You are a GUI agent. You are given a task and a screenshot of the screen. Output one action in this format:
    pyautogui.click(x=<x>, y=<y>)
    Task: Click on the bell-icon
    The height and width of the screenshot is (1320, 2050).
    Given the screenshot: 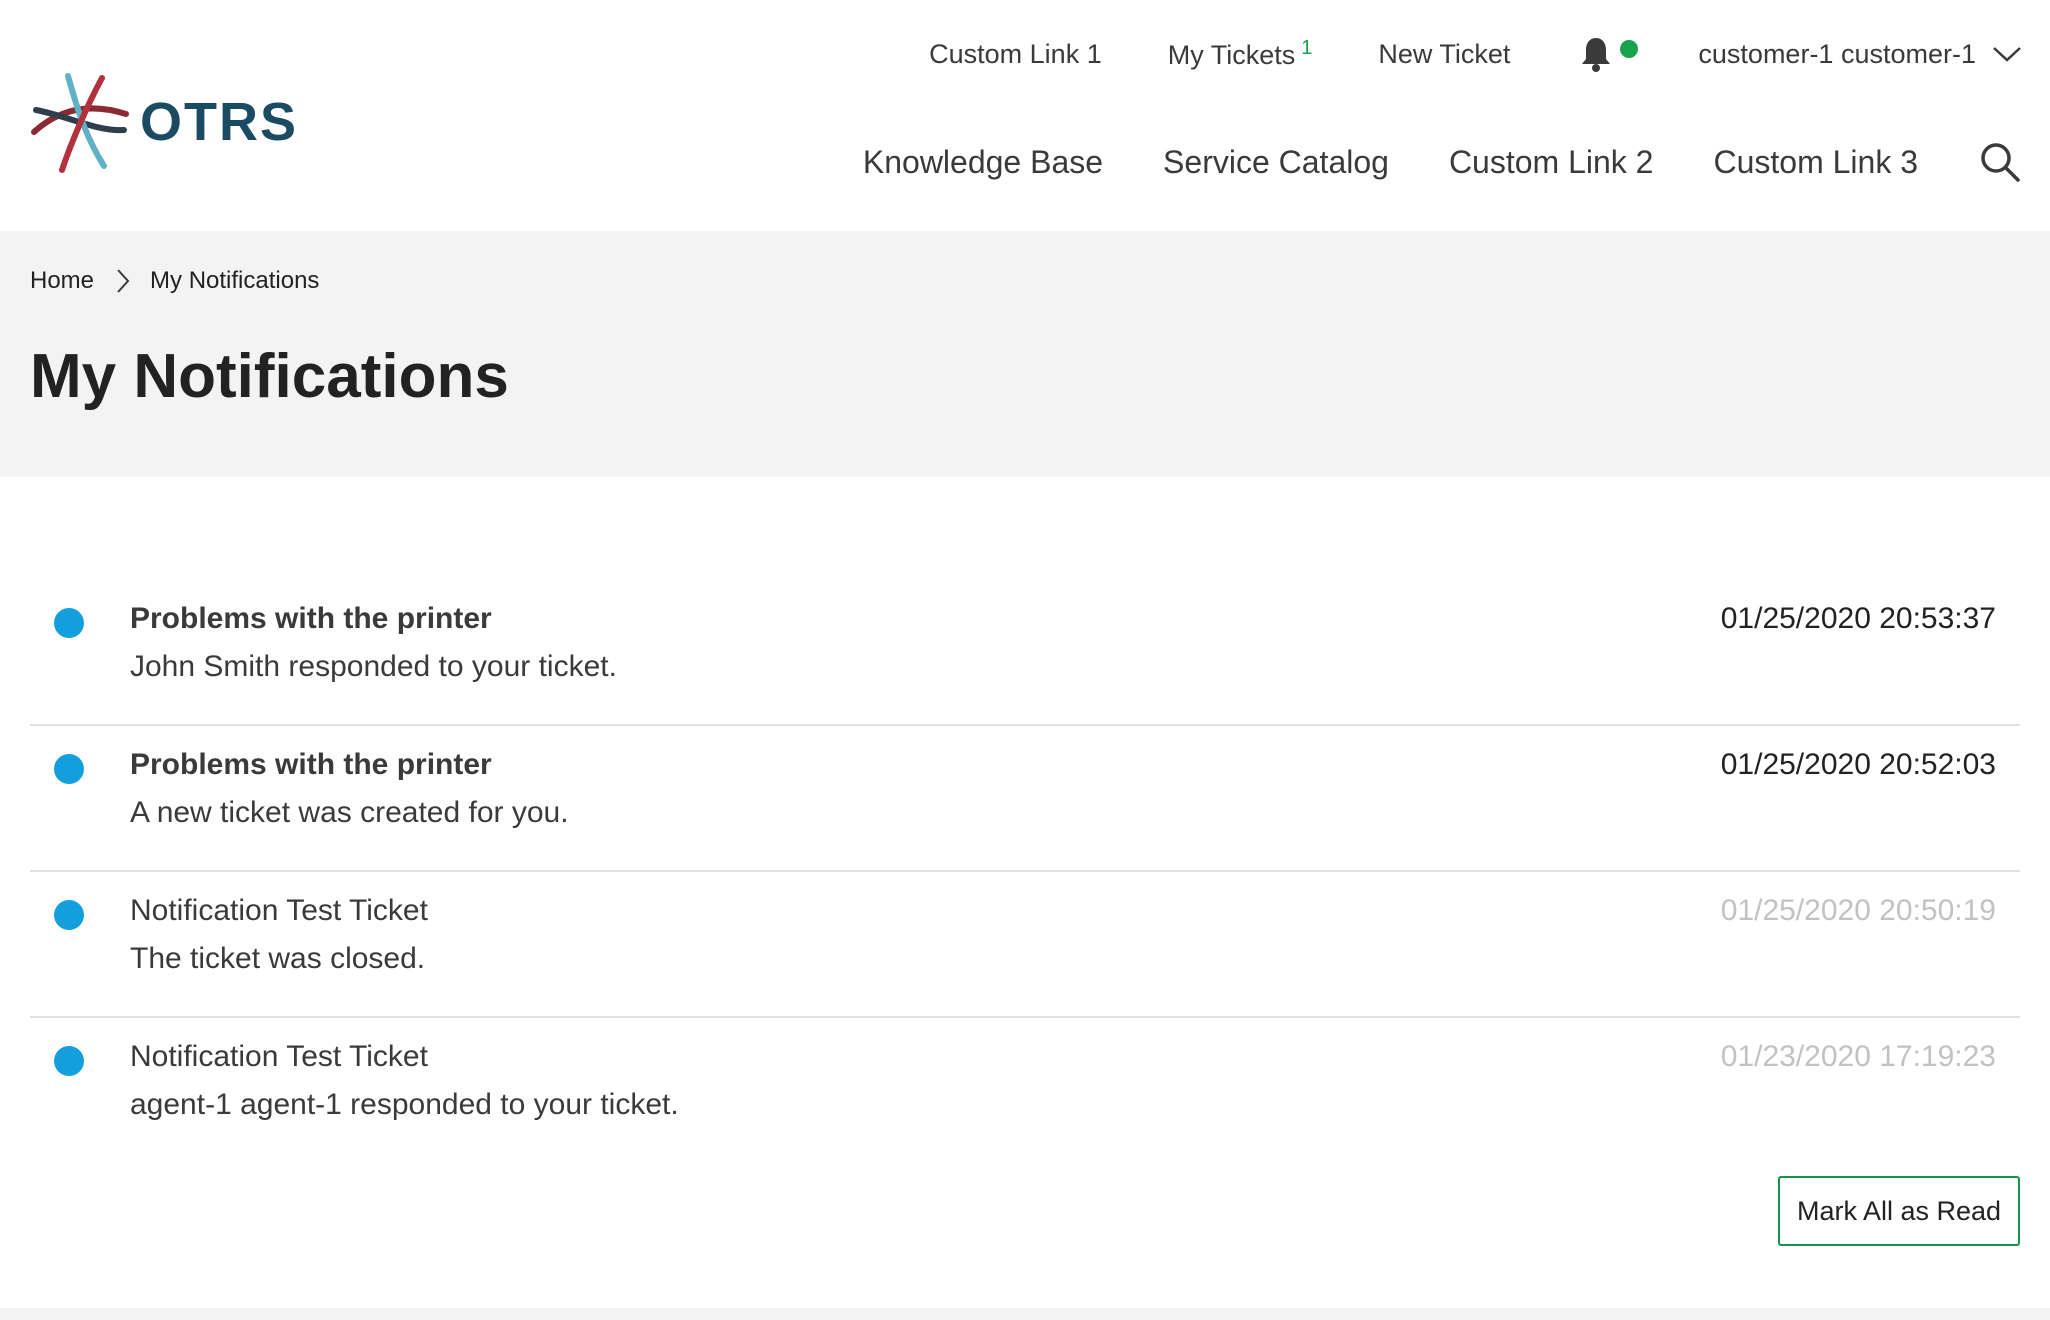 What is the action you would take?
    pyautogui.click(x=1596, y=55)
    